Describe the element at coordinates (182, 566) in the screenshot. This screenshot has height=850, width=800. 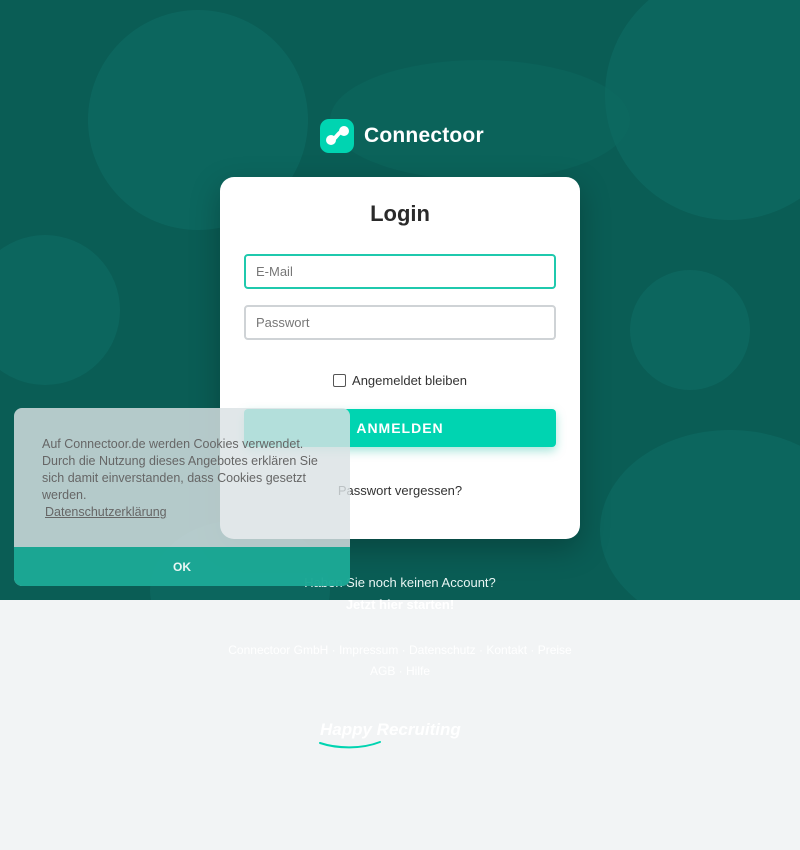
I see `cookie-ok-button: OK` at that location.